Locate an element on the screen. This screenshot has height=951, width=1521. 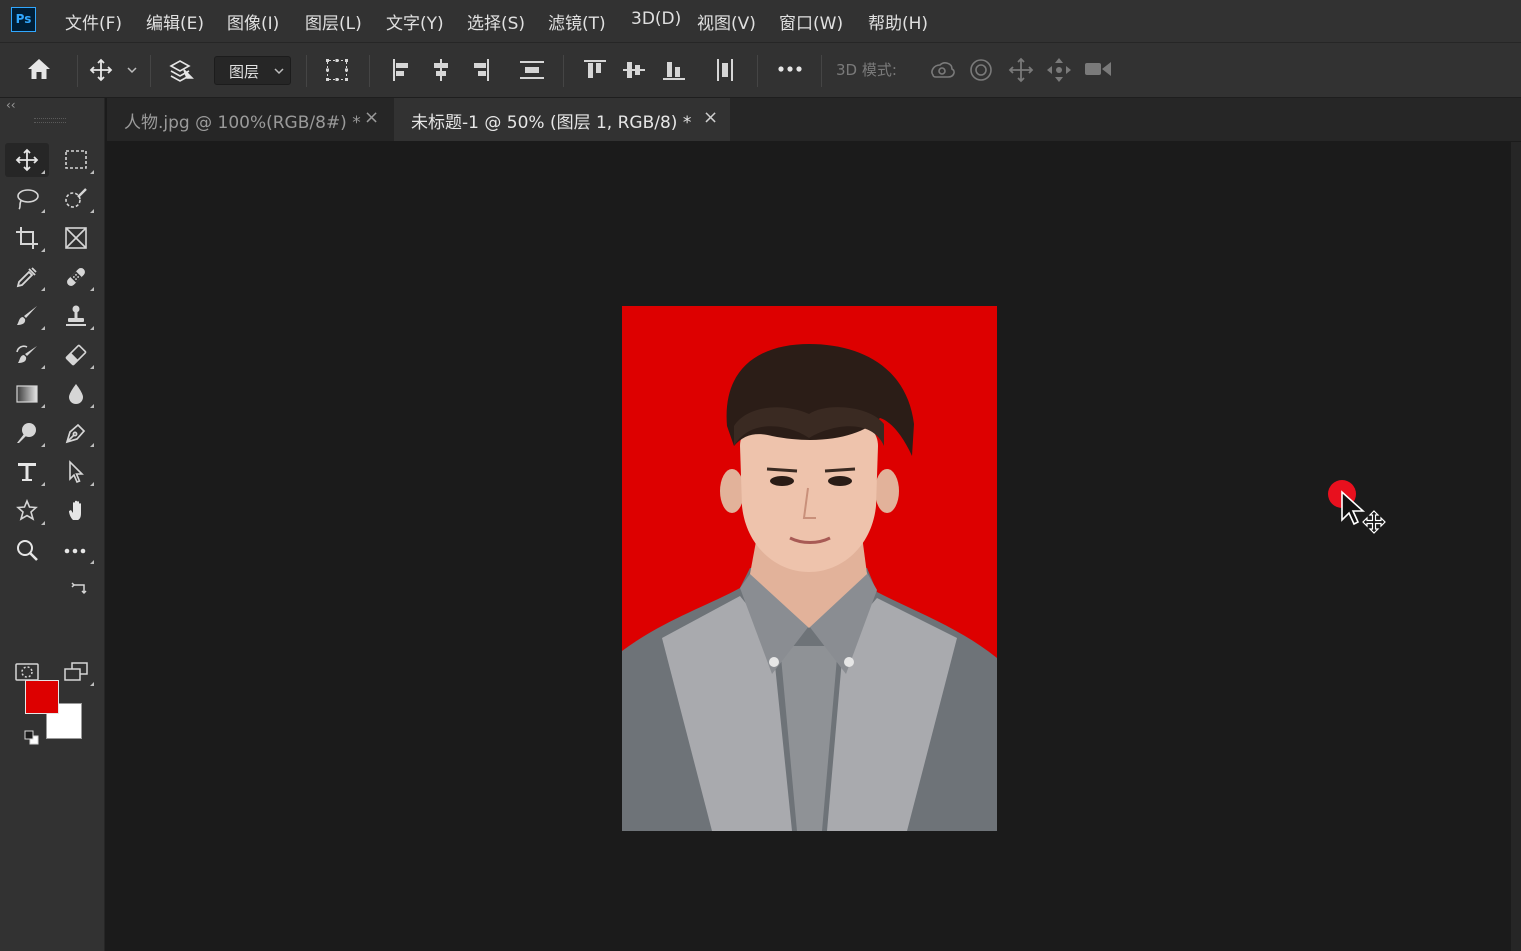
document-tab-untitled: 未标题-1 @ 50% (图层 1, RGB/8) * × is located at coordinates (562, 119).